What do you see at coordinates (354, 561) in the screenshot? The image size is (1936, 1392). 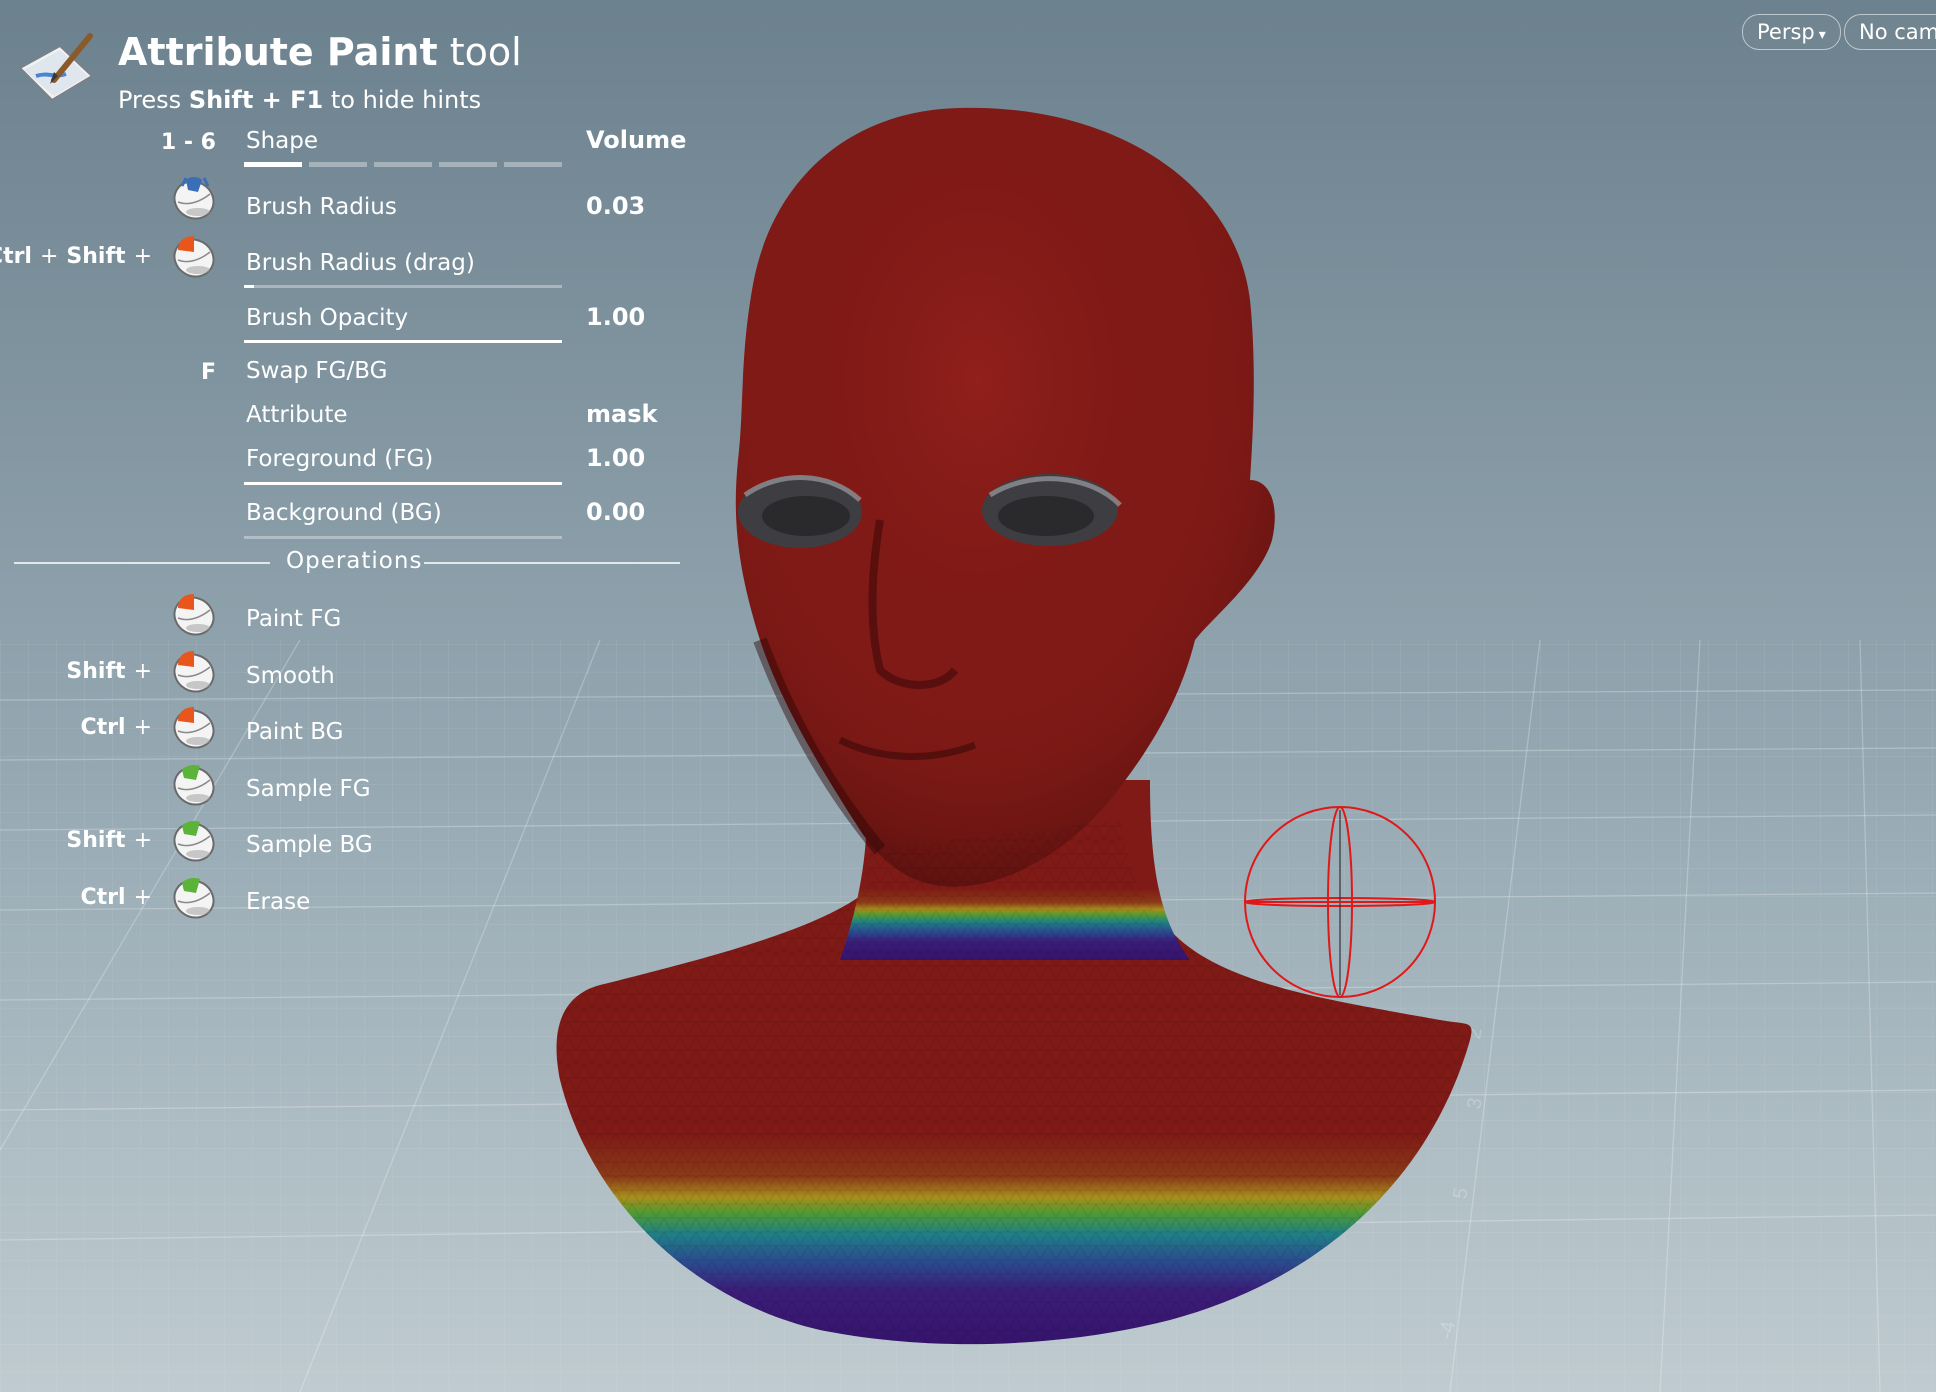 I see `operations-title: Operations` at bounding box center [354, 561].